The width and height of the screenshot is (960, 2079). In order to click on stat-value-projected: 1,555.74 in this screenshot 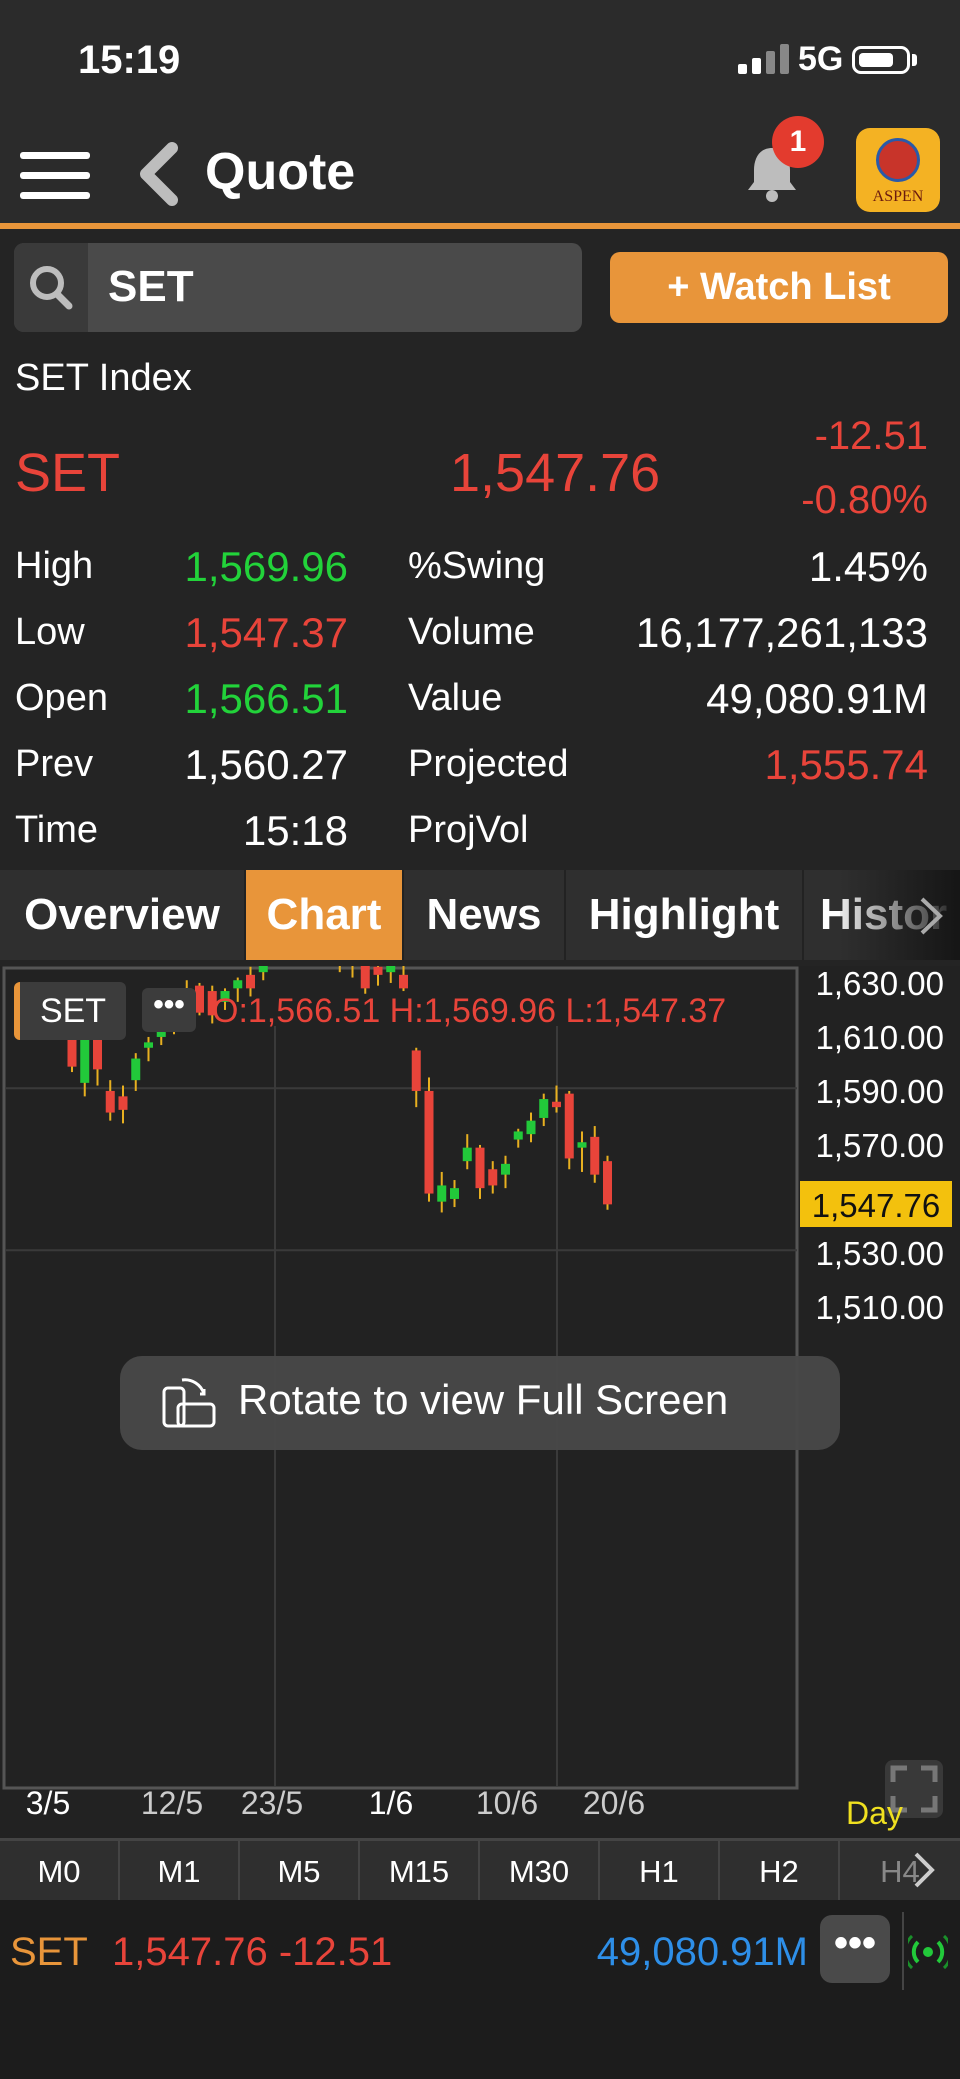, I will do `click(846, 764)`.